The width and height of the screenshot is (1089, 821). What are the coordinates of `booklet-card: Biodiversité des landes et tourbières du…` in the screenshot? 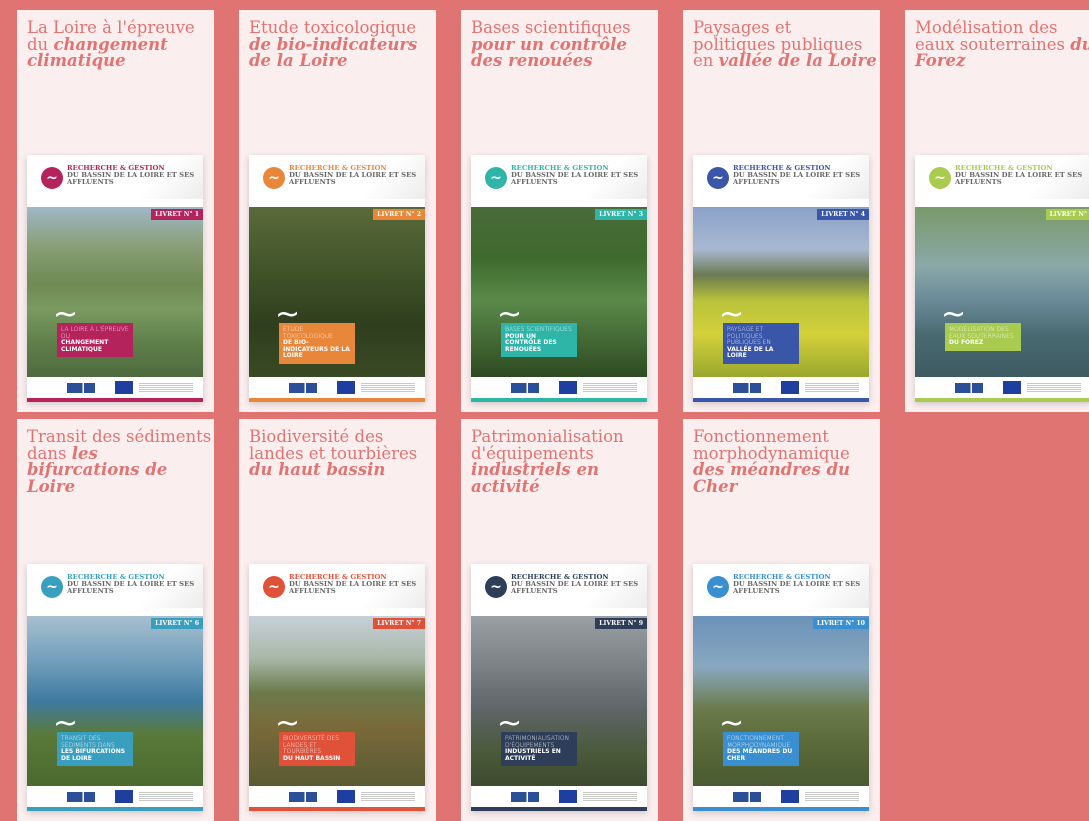 It's located at (337, 620).